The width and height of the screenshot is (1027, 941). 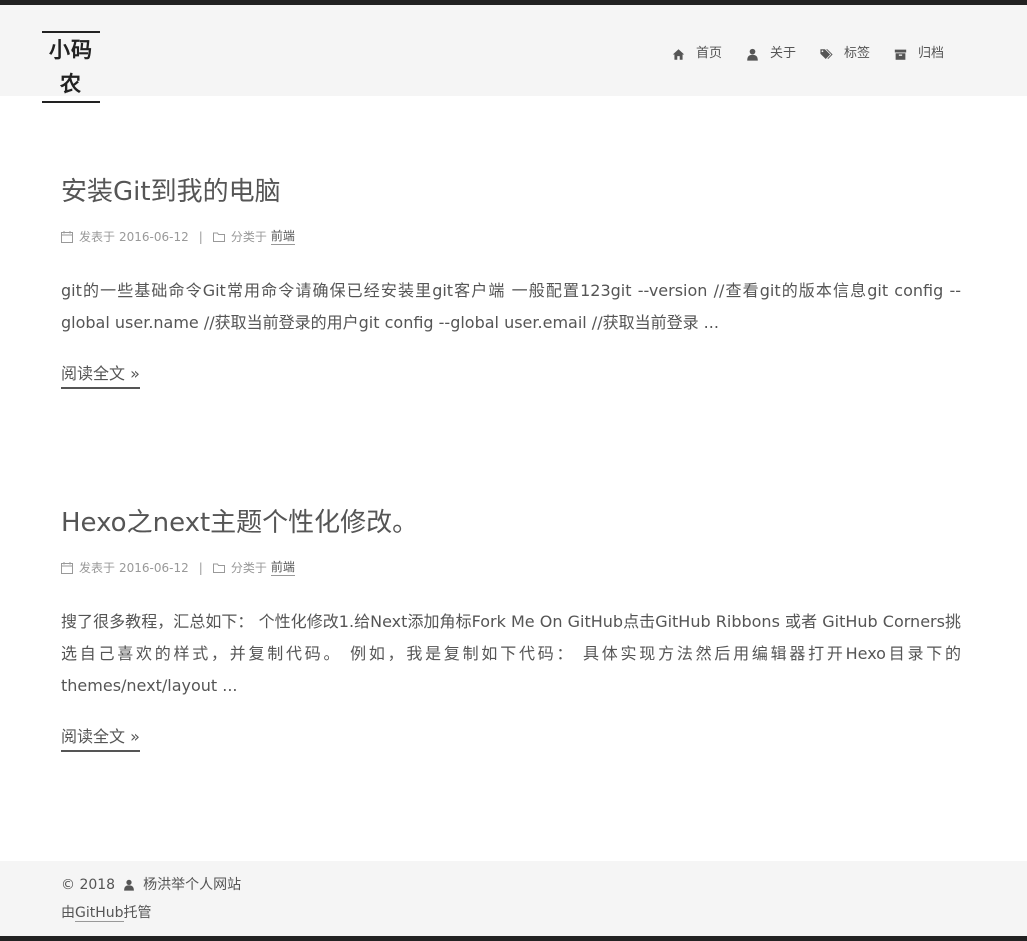 I want to click on site-header: 小码农 首页 关于 标签 归档, so click(x=513, y=54).